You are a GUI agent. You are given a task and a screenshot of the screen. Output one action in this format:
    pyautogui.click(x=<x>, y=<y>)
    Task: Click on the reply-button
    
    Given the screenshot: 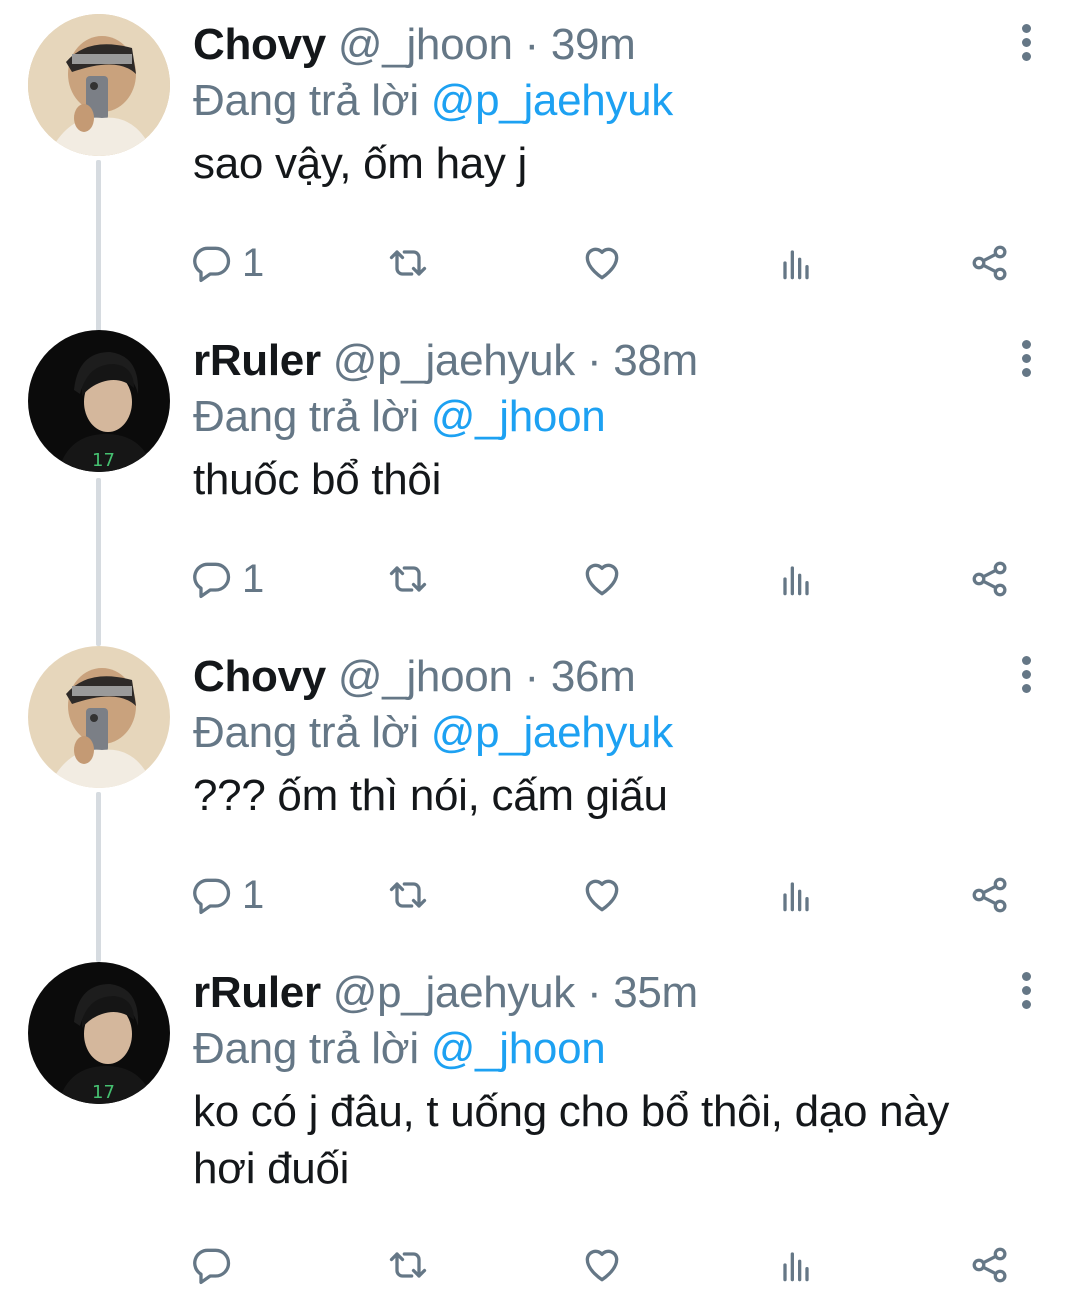 What is the action you would take?
    pyautogui.click(x=216, y=1265)
    